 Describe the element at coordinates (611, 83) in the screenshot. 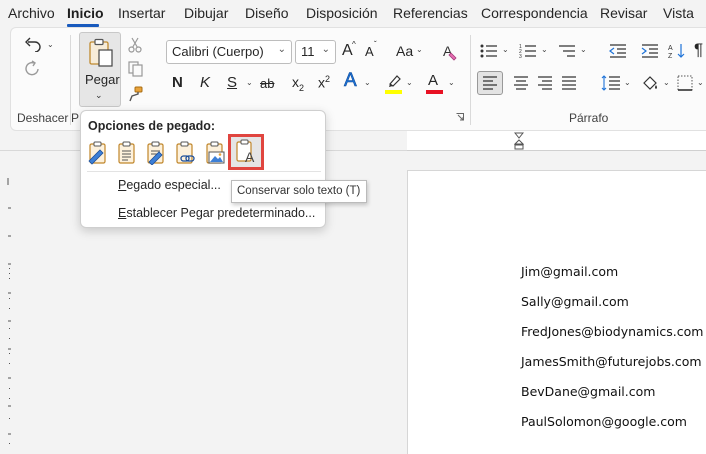

I see `line-spacing-icon` at that location.